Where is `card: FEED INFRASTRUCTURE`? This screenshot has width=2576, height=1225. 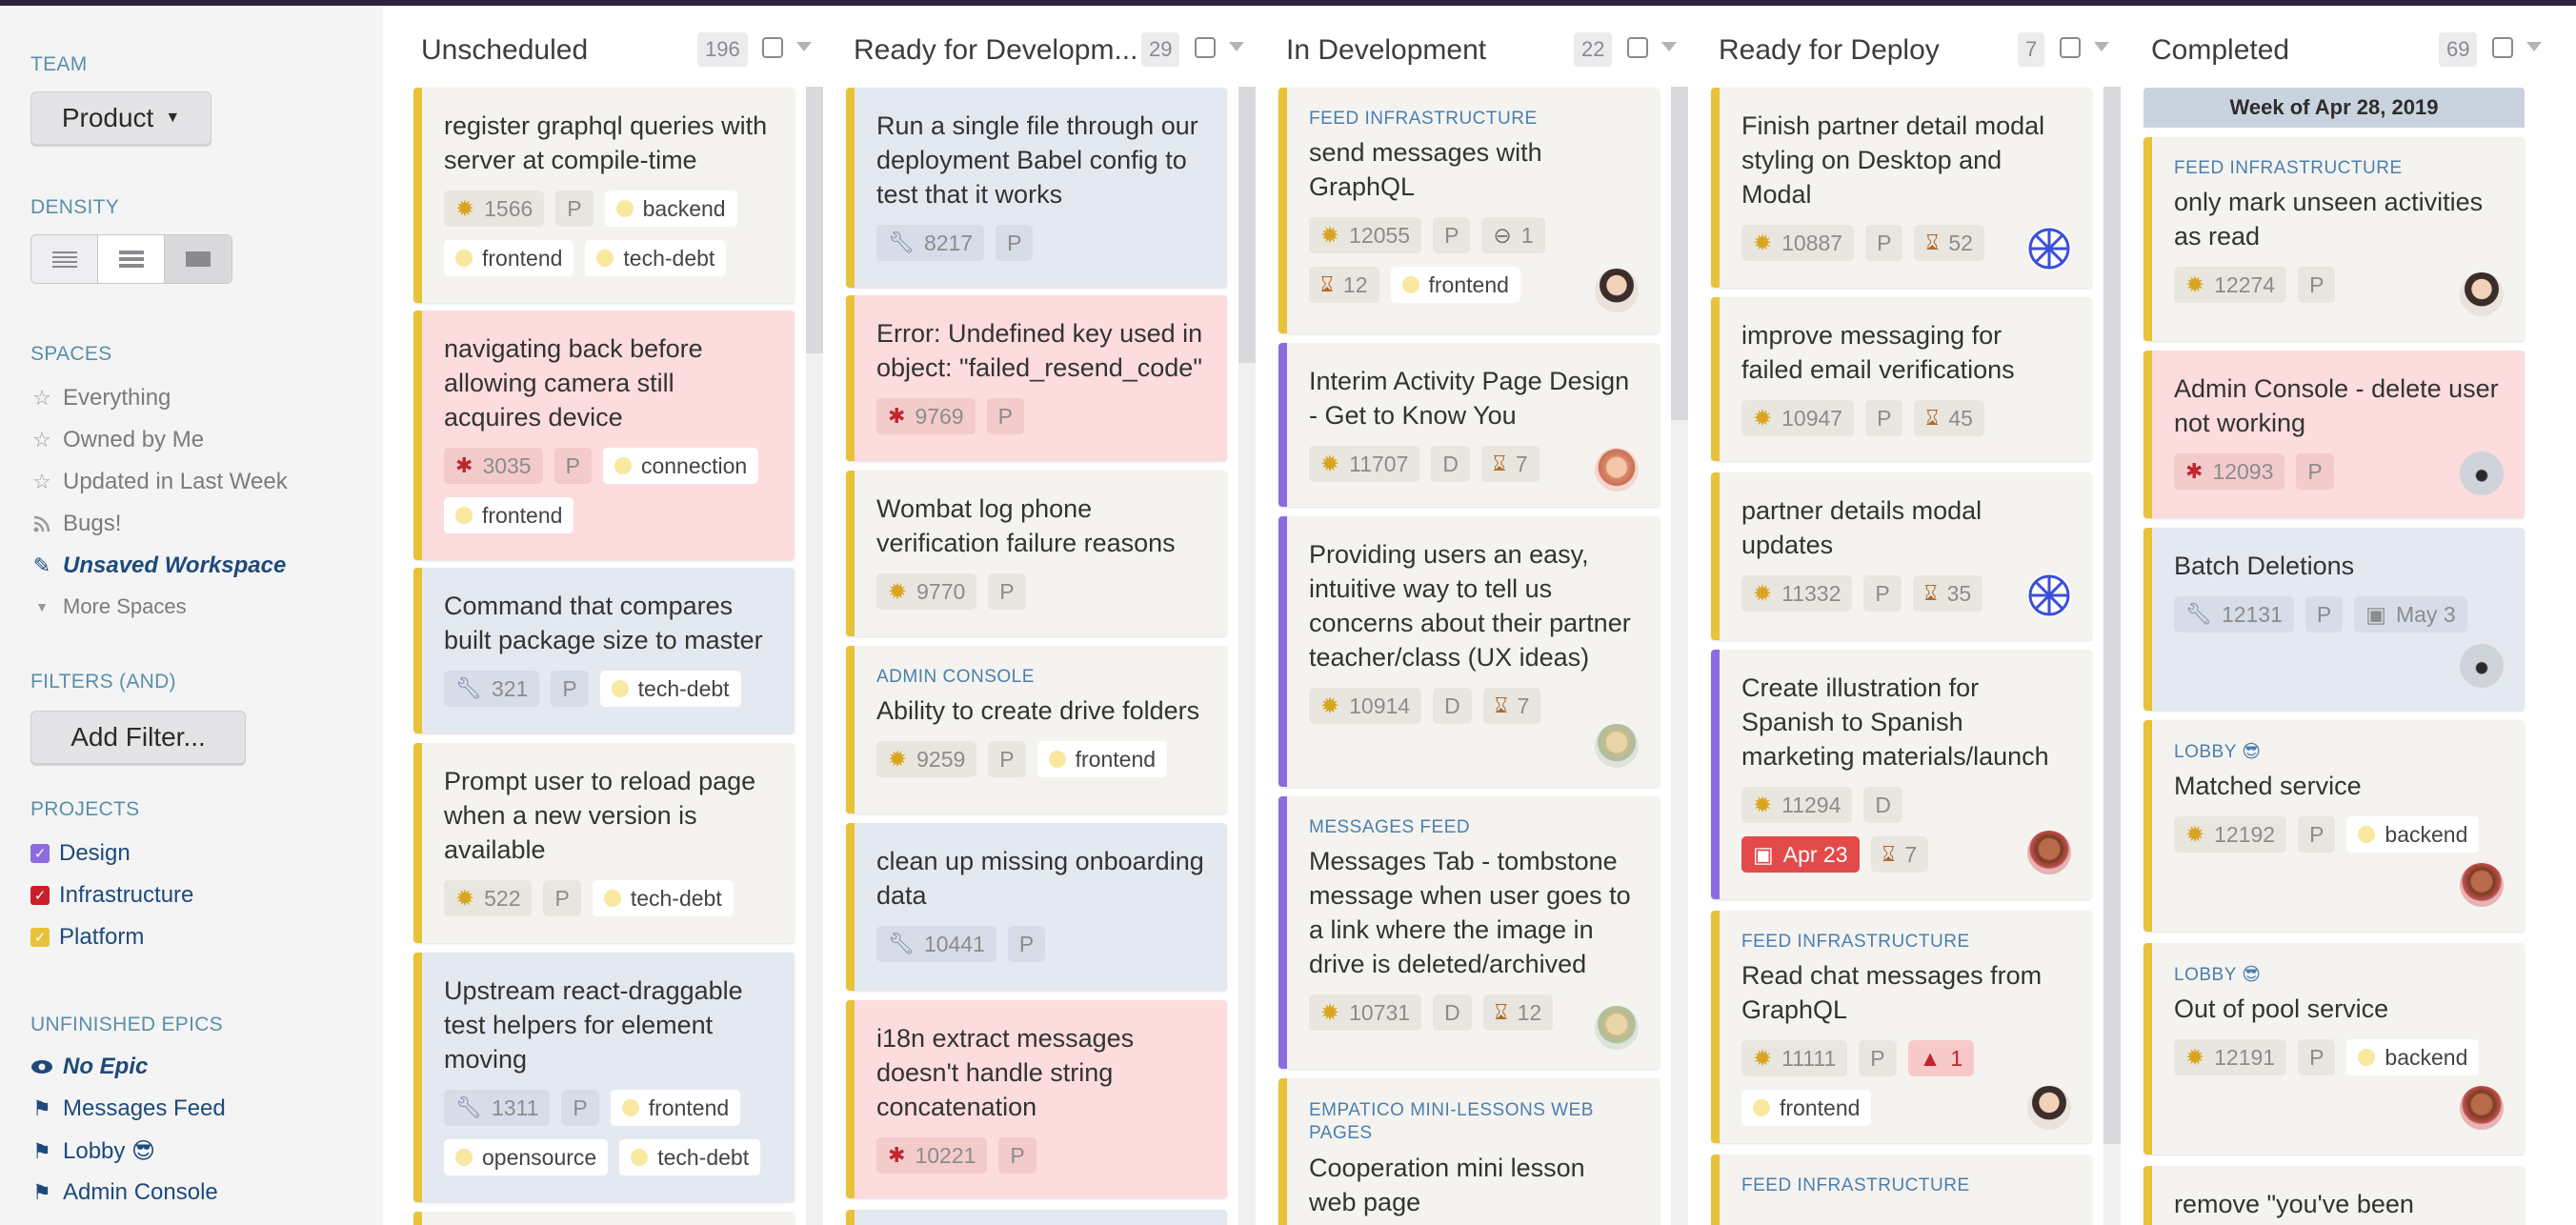
card: FEED INFRASTRUCTURE is located at coordinates (1902, 1190).